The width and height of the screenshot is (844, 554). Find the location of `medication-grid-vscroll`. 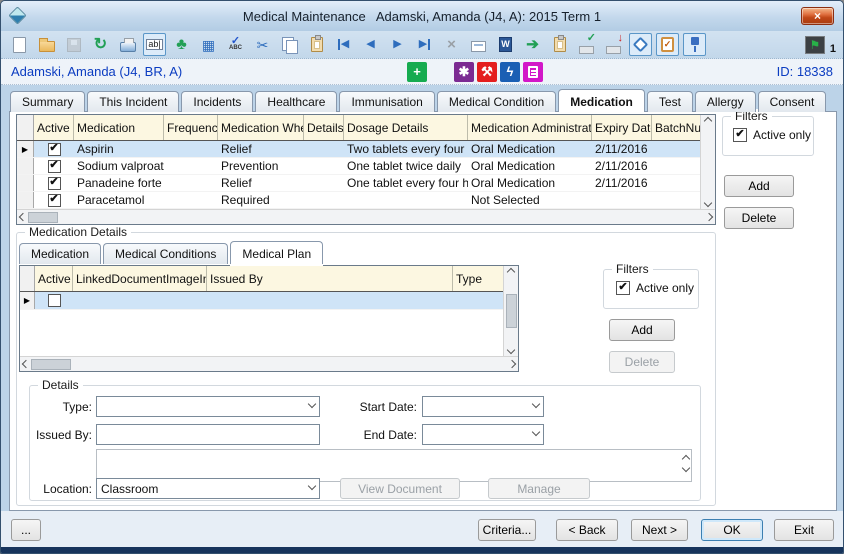

medication-grid-vscroll is located at coordinates (707, 162).